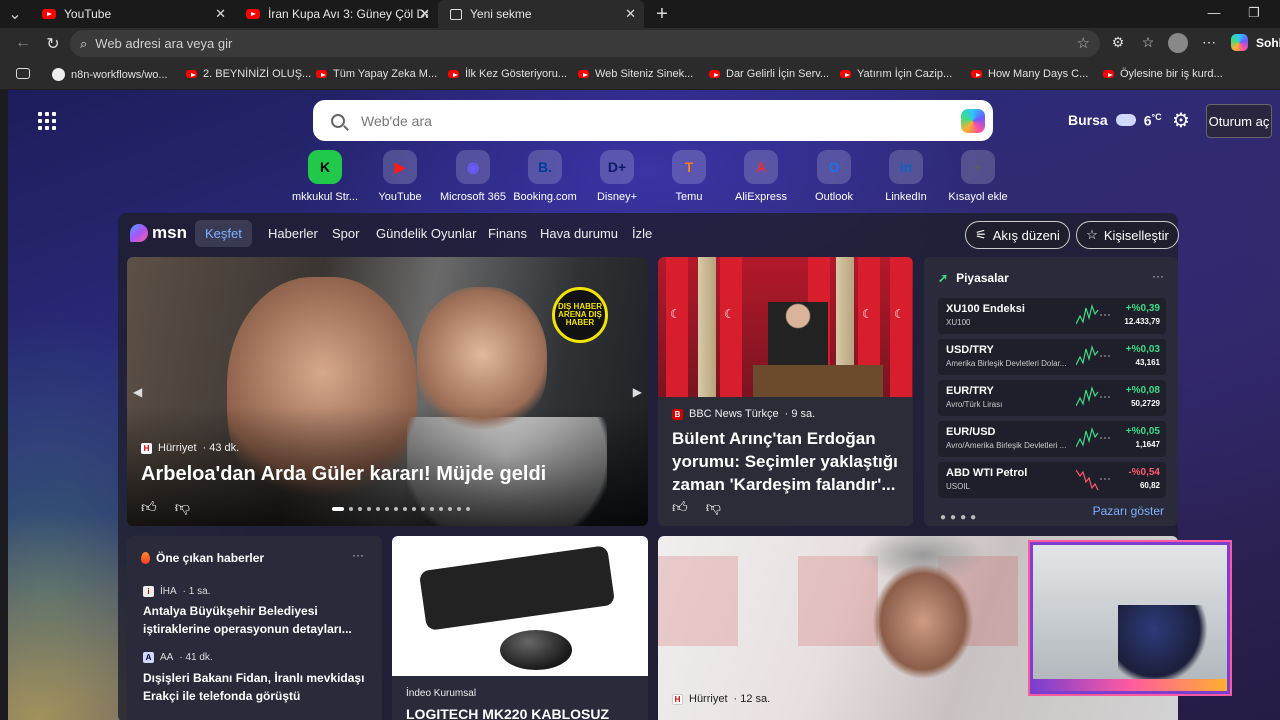 Image resolution: width=1280 pixels, height=720 pixels. I want to click on cloud-icon, so click(1125, 120).